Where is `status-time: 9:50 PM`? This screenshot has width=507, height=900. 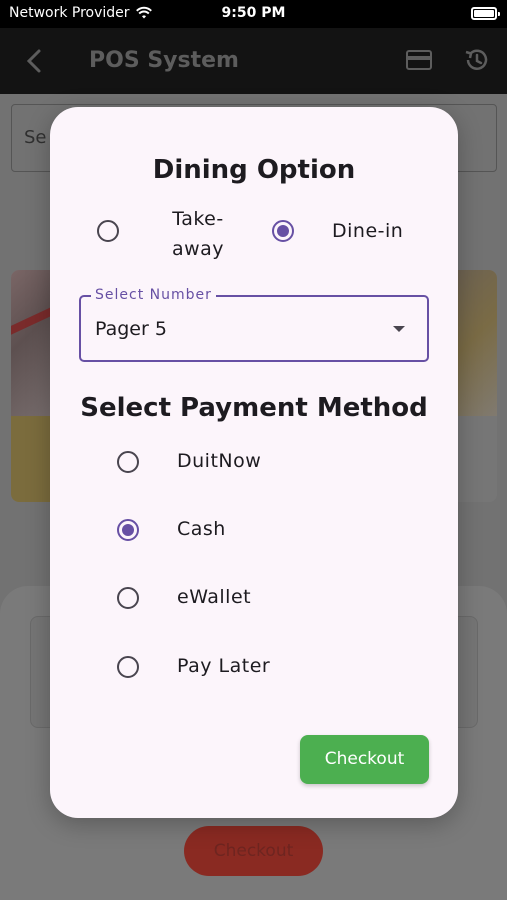
status-time: 9:50 PM is located at coordinates (253, 13).